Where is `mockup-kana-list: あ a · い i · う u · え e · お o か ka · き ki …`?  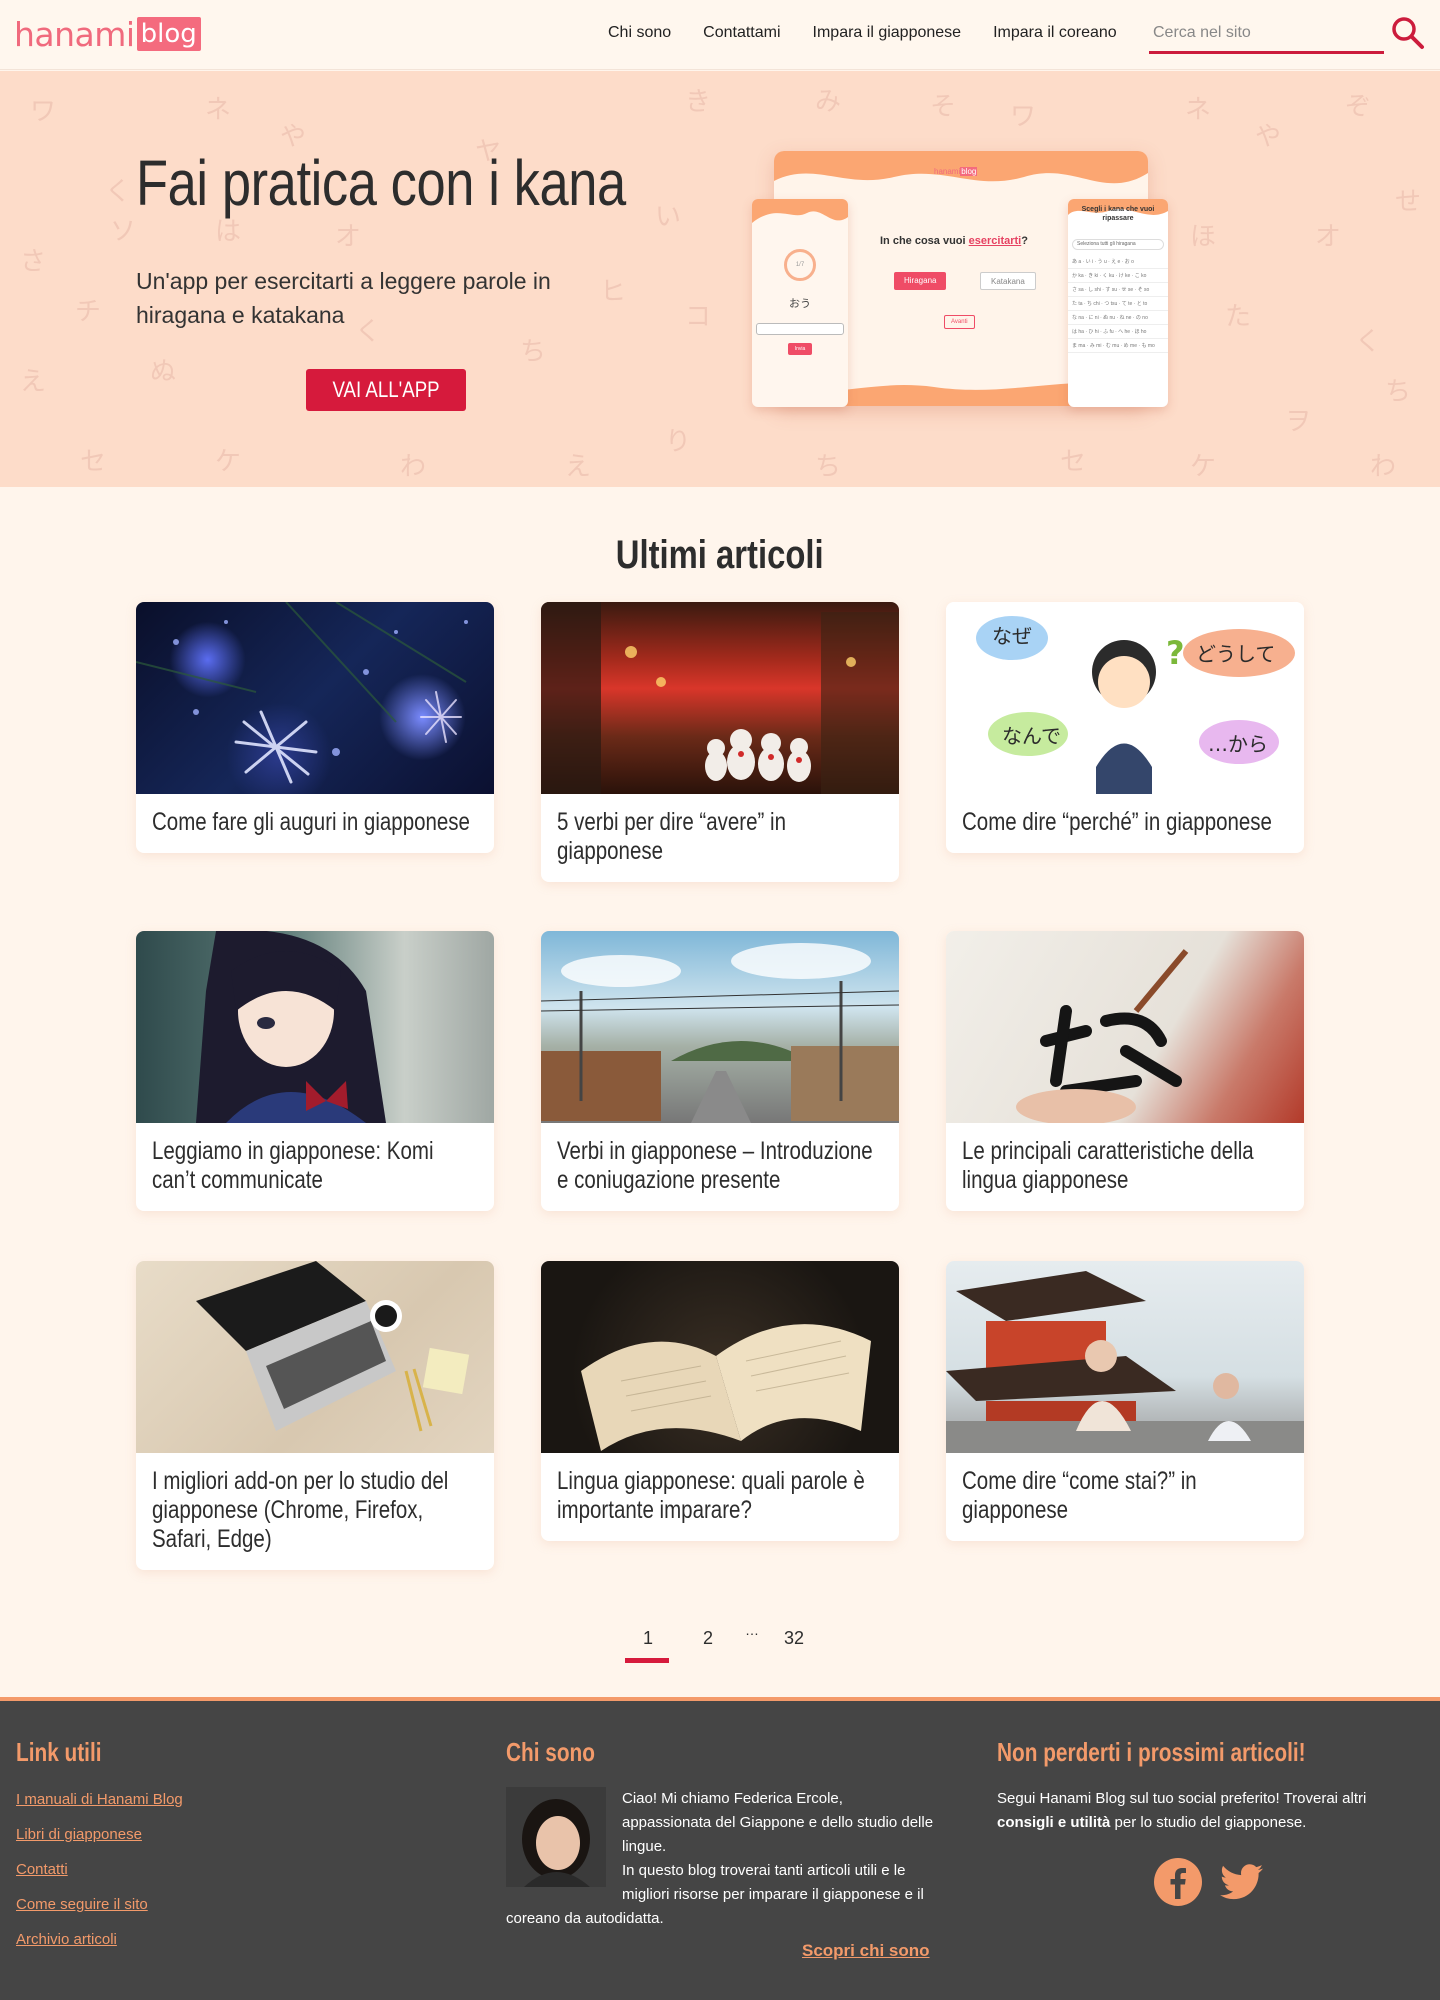 mockup-kana-list: あ a · い i · う u · え e · お o か ka · き ki … is located at coordinates (1118, 304).